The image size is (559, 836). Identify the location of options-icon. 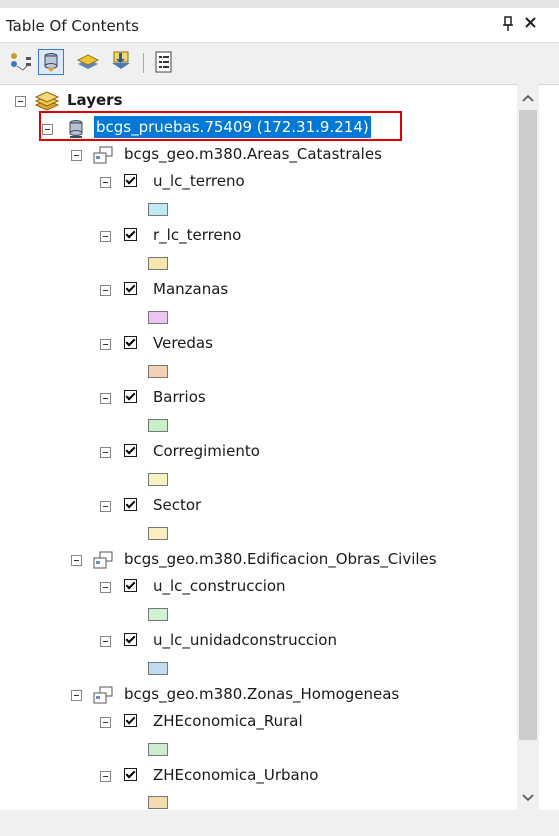
(164, 62).